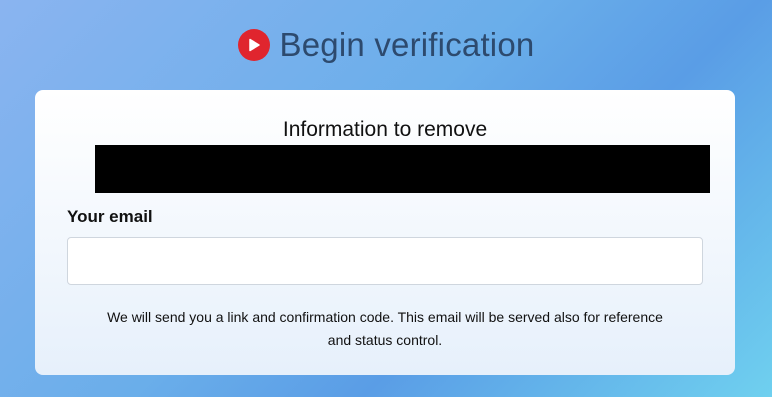  What do you see at coordinates (110, 216) in the screenshot?
I see `email-label: Your email` at bounding box center [110, 216].